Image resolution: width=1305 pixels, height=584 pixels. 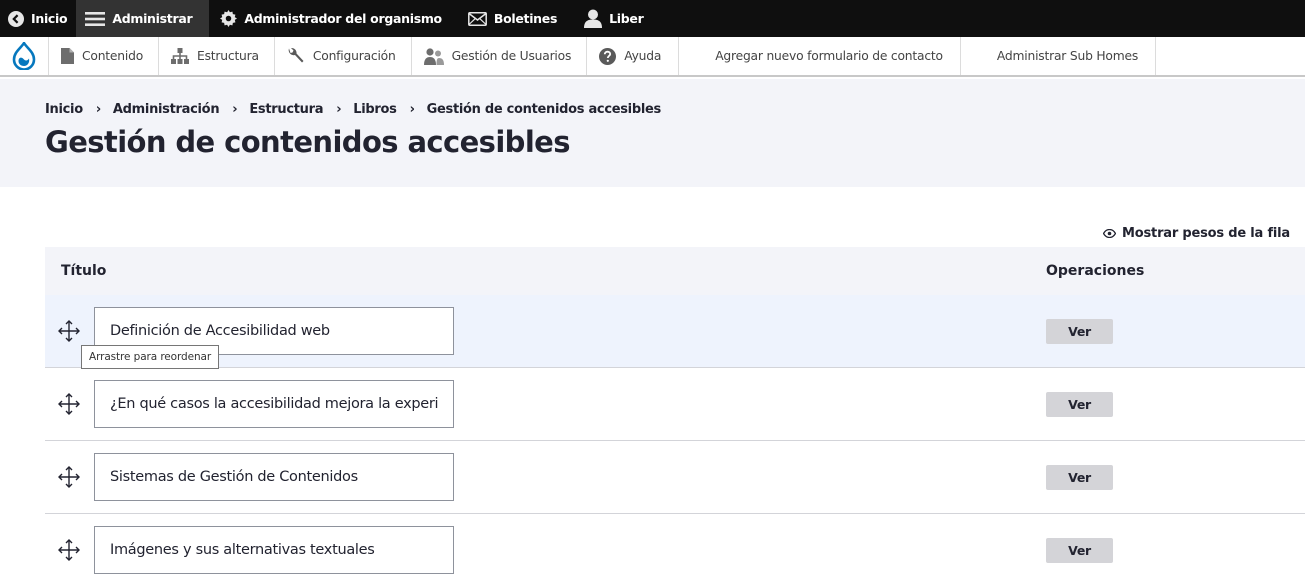 I want to click on users-icon, so click(x=433, y=56).